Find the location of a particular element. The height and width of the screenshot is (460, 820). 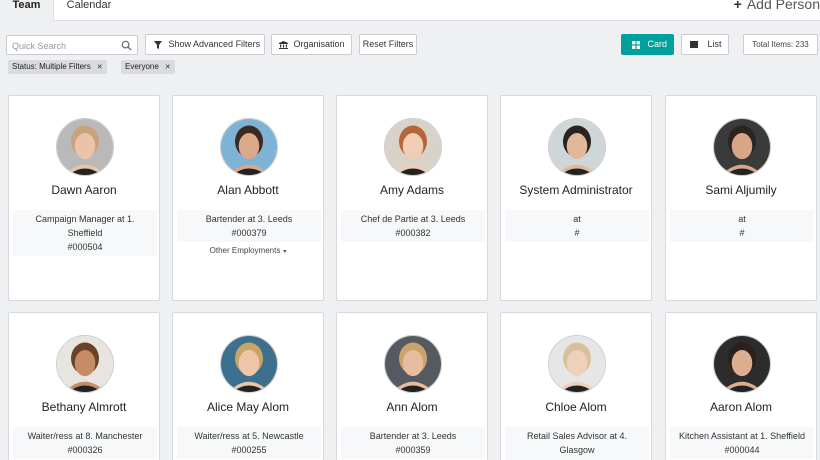

total-items-label: Total Items: 233 is located at coordinates (780, 44).